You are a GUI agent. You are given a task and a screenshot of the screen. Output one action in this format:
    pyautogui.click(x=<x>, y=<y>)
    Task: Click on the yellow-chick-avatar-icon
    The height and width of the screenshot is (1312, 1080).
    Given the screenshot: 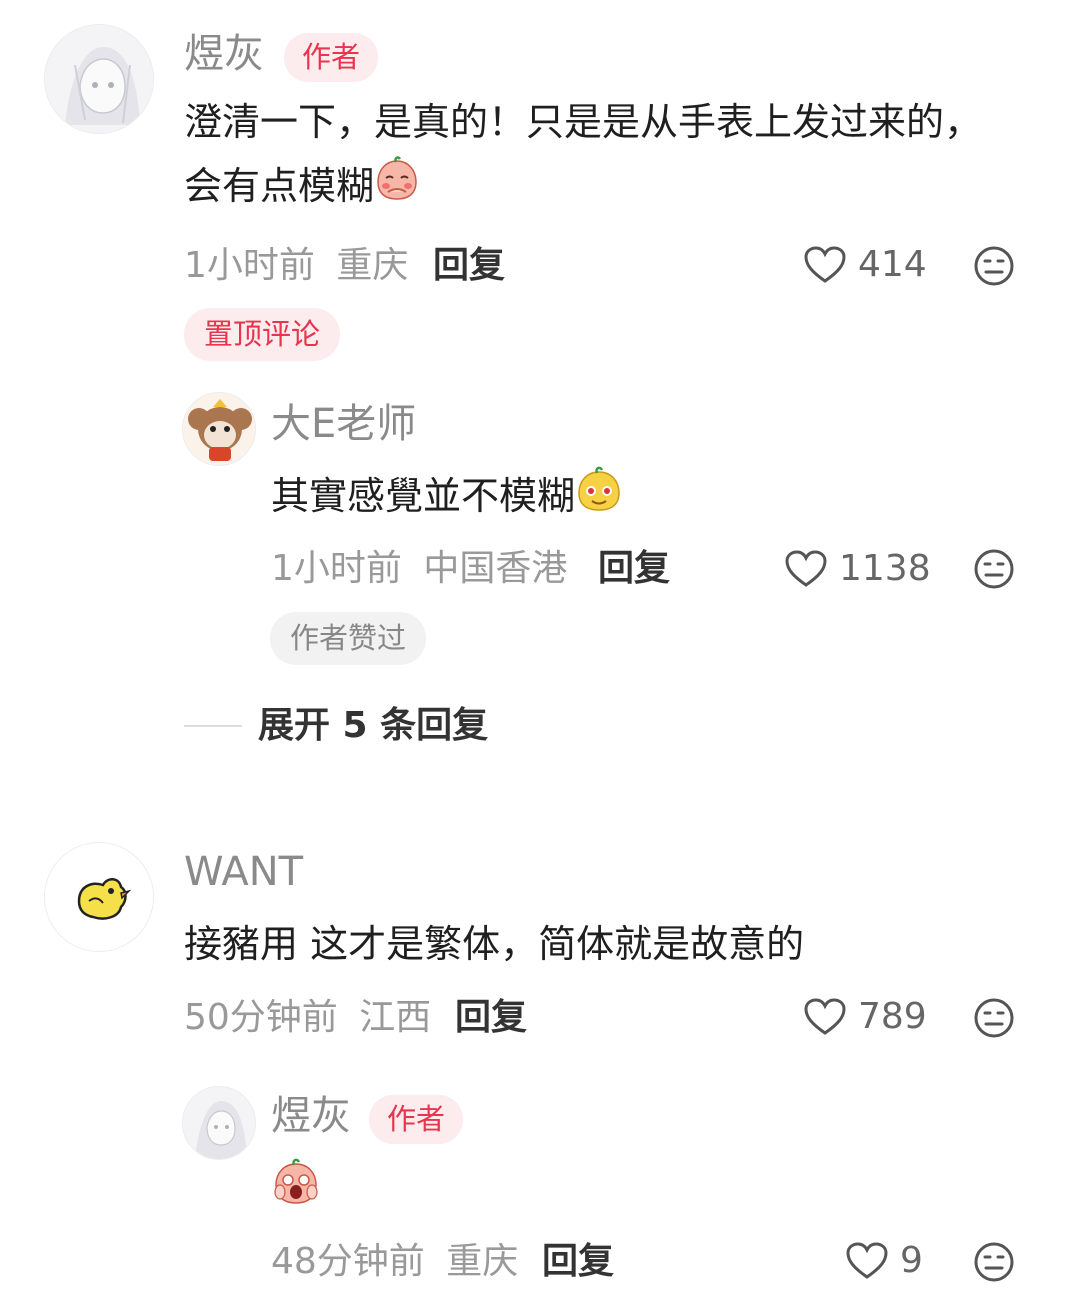 What is the action you would take?
    pyautogui.click(x=99, y=897)
    